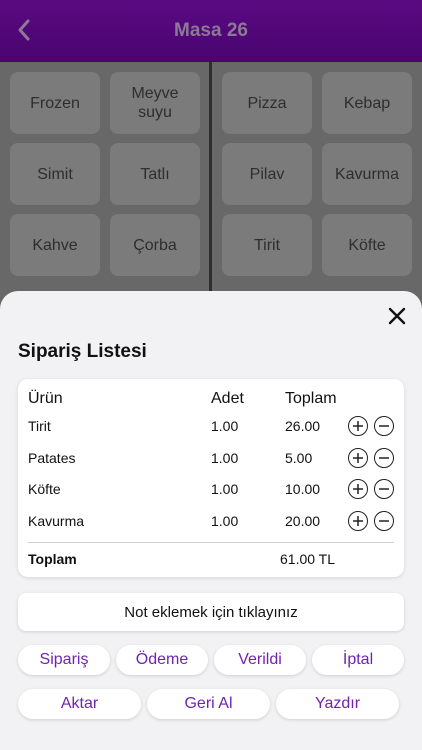 The width and height of the screenshot is (422, 750). What do you see at coordinates (303, 489) in the screenshot?
I see `item-total: 10.00` at bounding box center [303, 489].